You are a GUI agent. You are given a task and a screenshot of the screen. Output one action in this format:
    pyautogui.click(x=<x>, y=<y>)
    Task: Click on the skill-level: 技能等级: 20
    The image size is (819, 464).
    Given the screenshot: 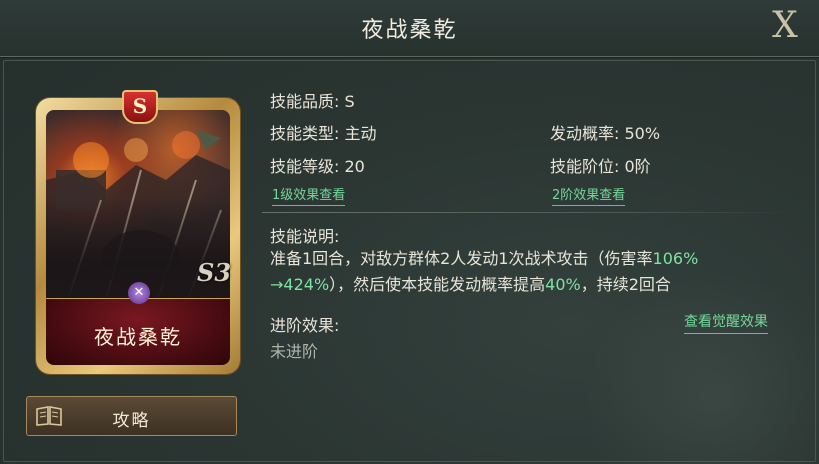 What is the action you would take?
    pyautogui.click(x=317, y=166)
    